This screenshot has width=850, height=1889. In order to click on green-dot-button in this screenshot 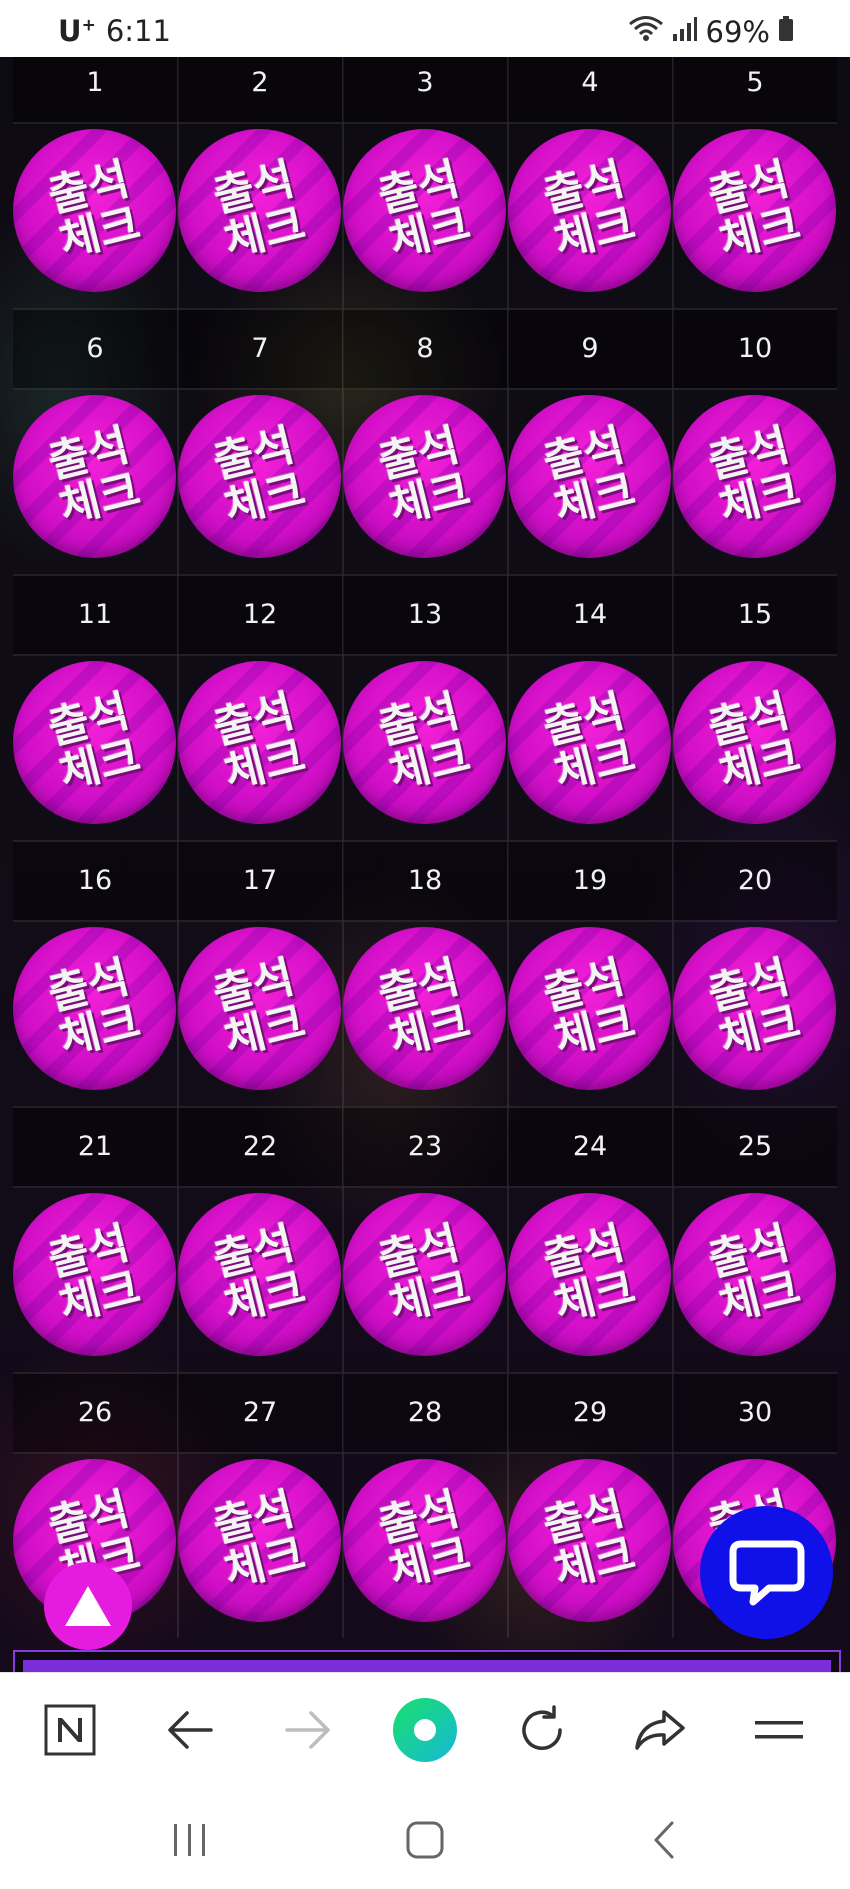, I will do `click(425, 1730)`.